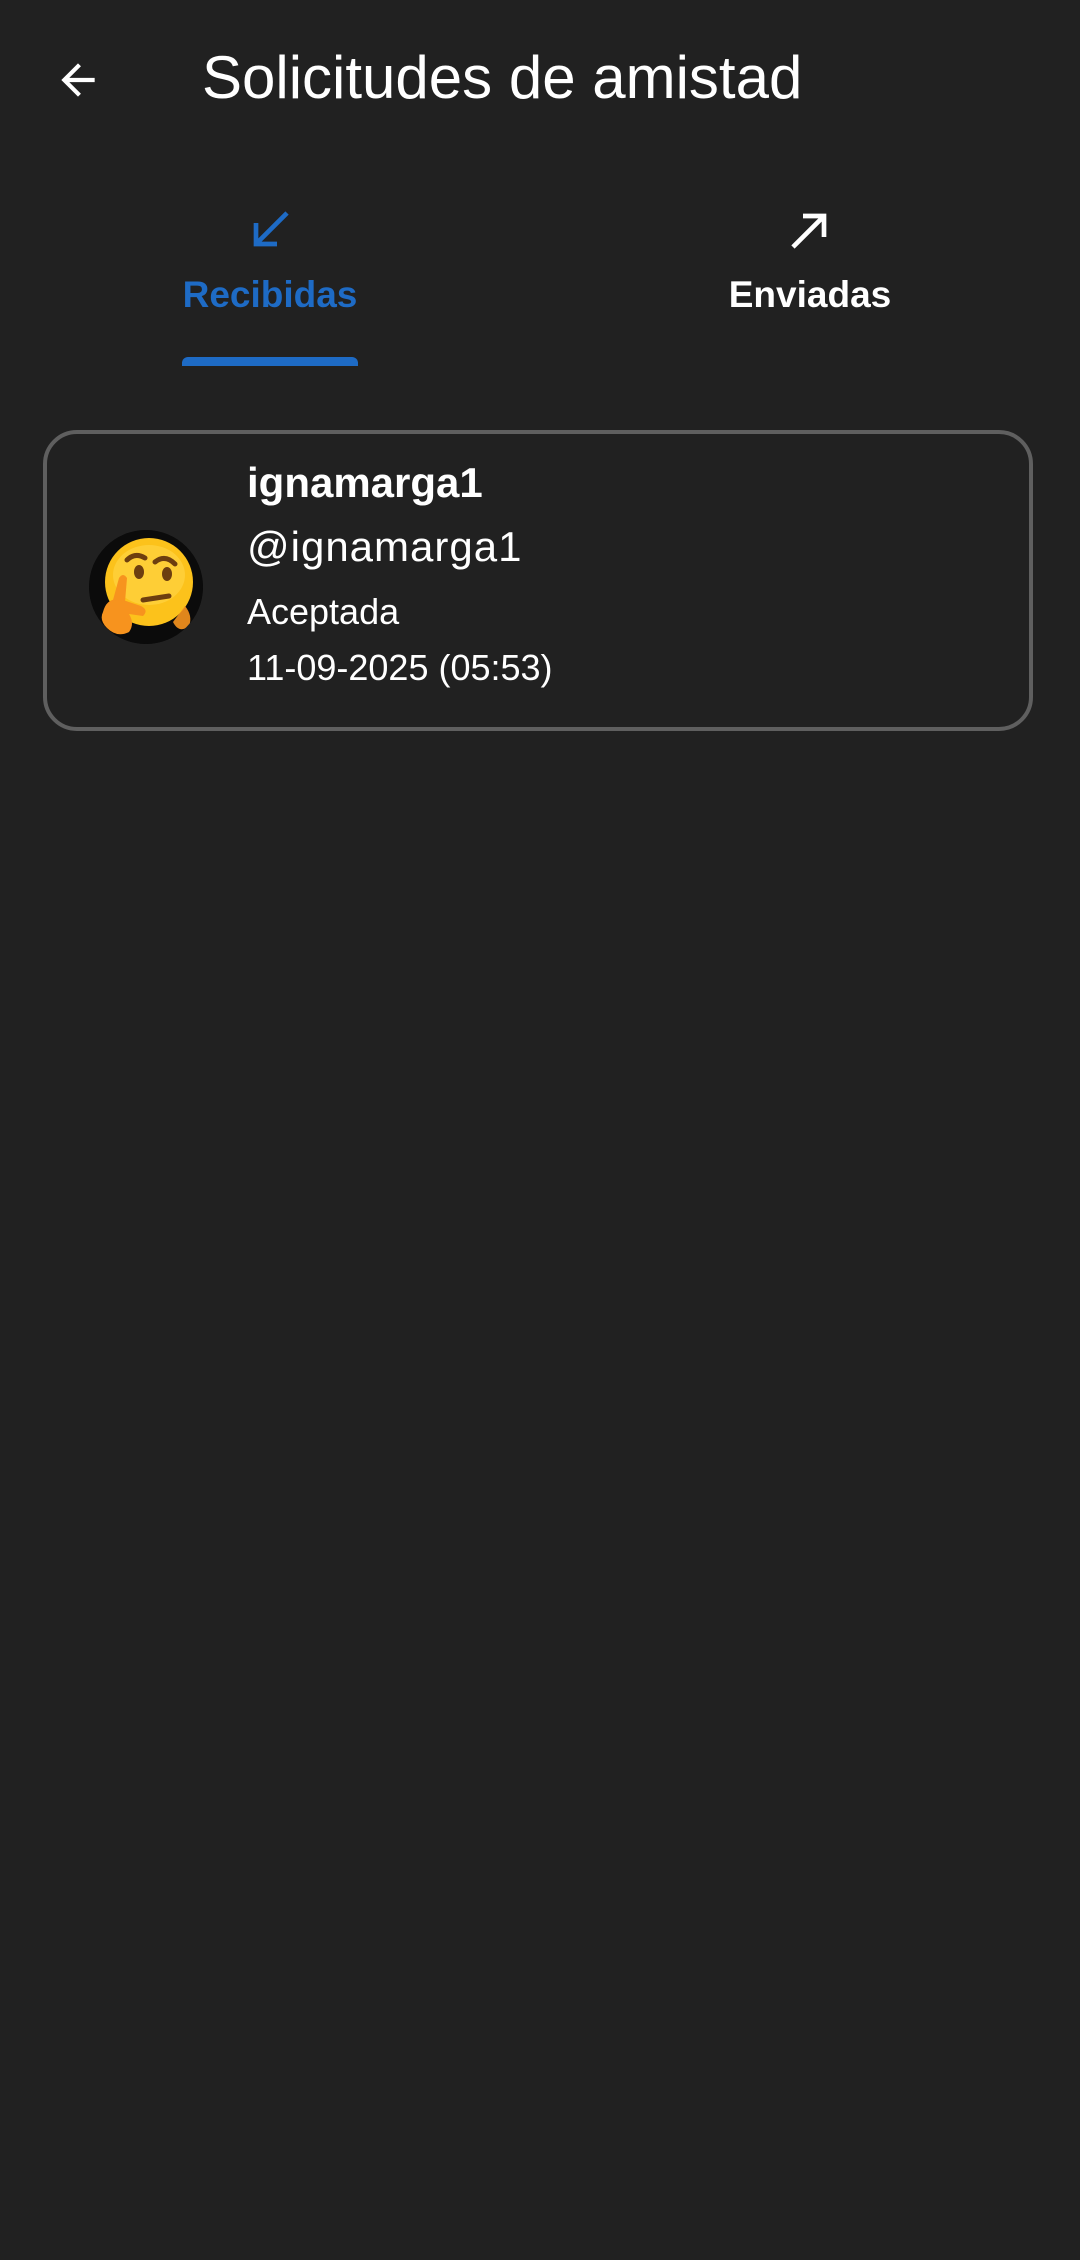 This screenshot has width=1080, height=2260. I want to click on arrow-down-left-icon, so click(271, 229).